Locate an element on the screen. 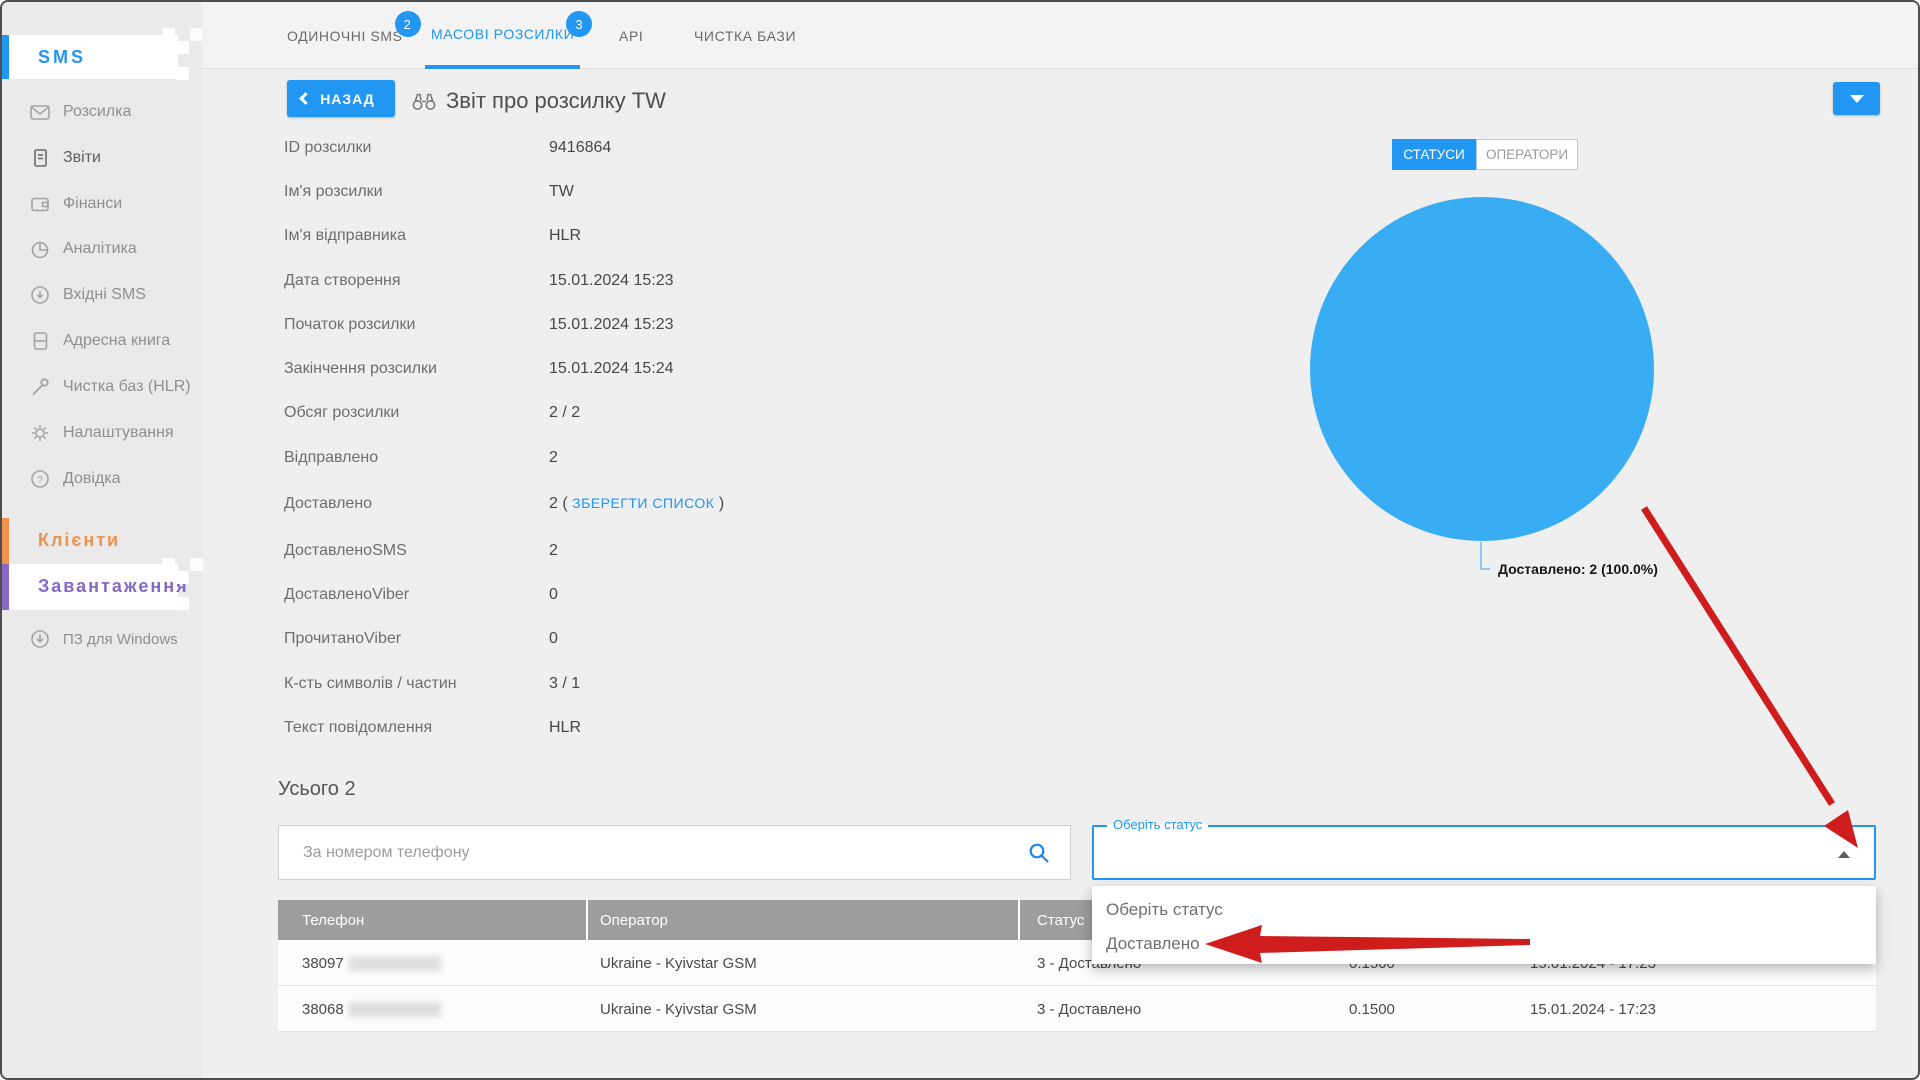 The image size is (1920, 1080). detail-label: К-сть символів / частин is located at coordinates (370, 683).